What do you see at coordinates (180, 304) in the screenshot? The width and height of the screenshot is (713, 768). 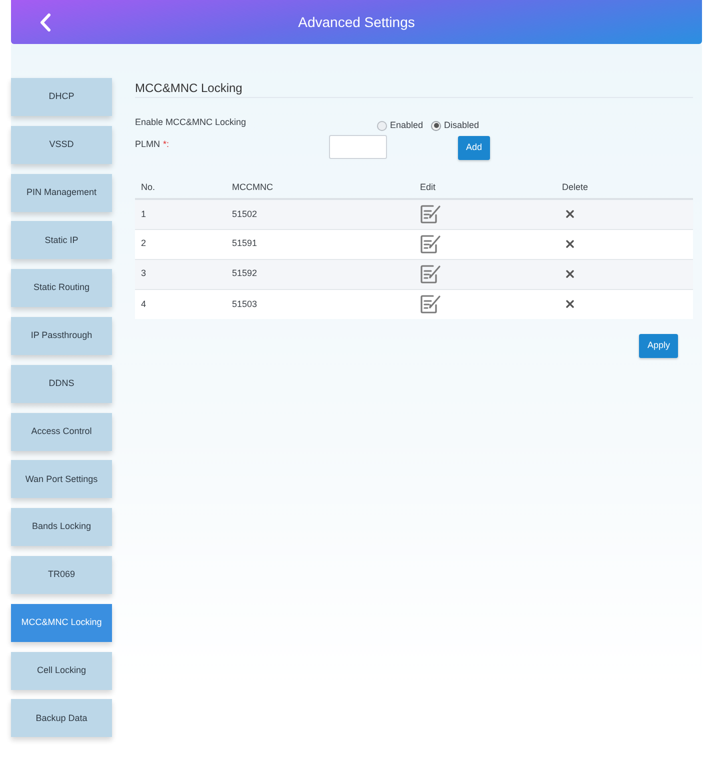 I see `table-cell: 4` at bounding box center [180, 304].